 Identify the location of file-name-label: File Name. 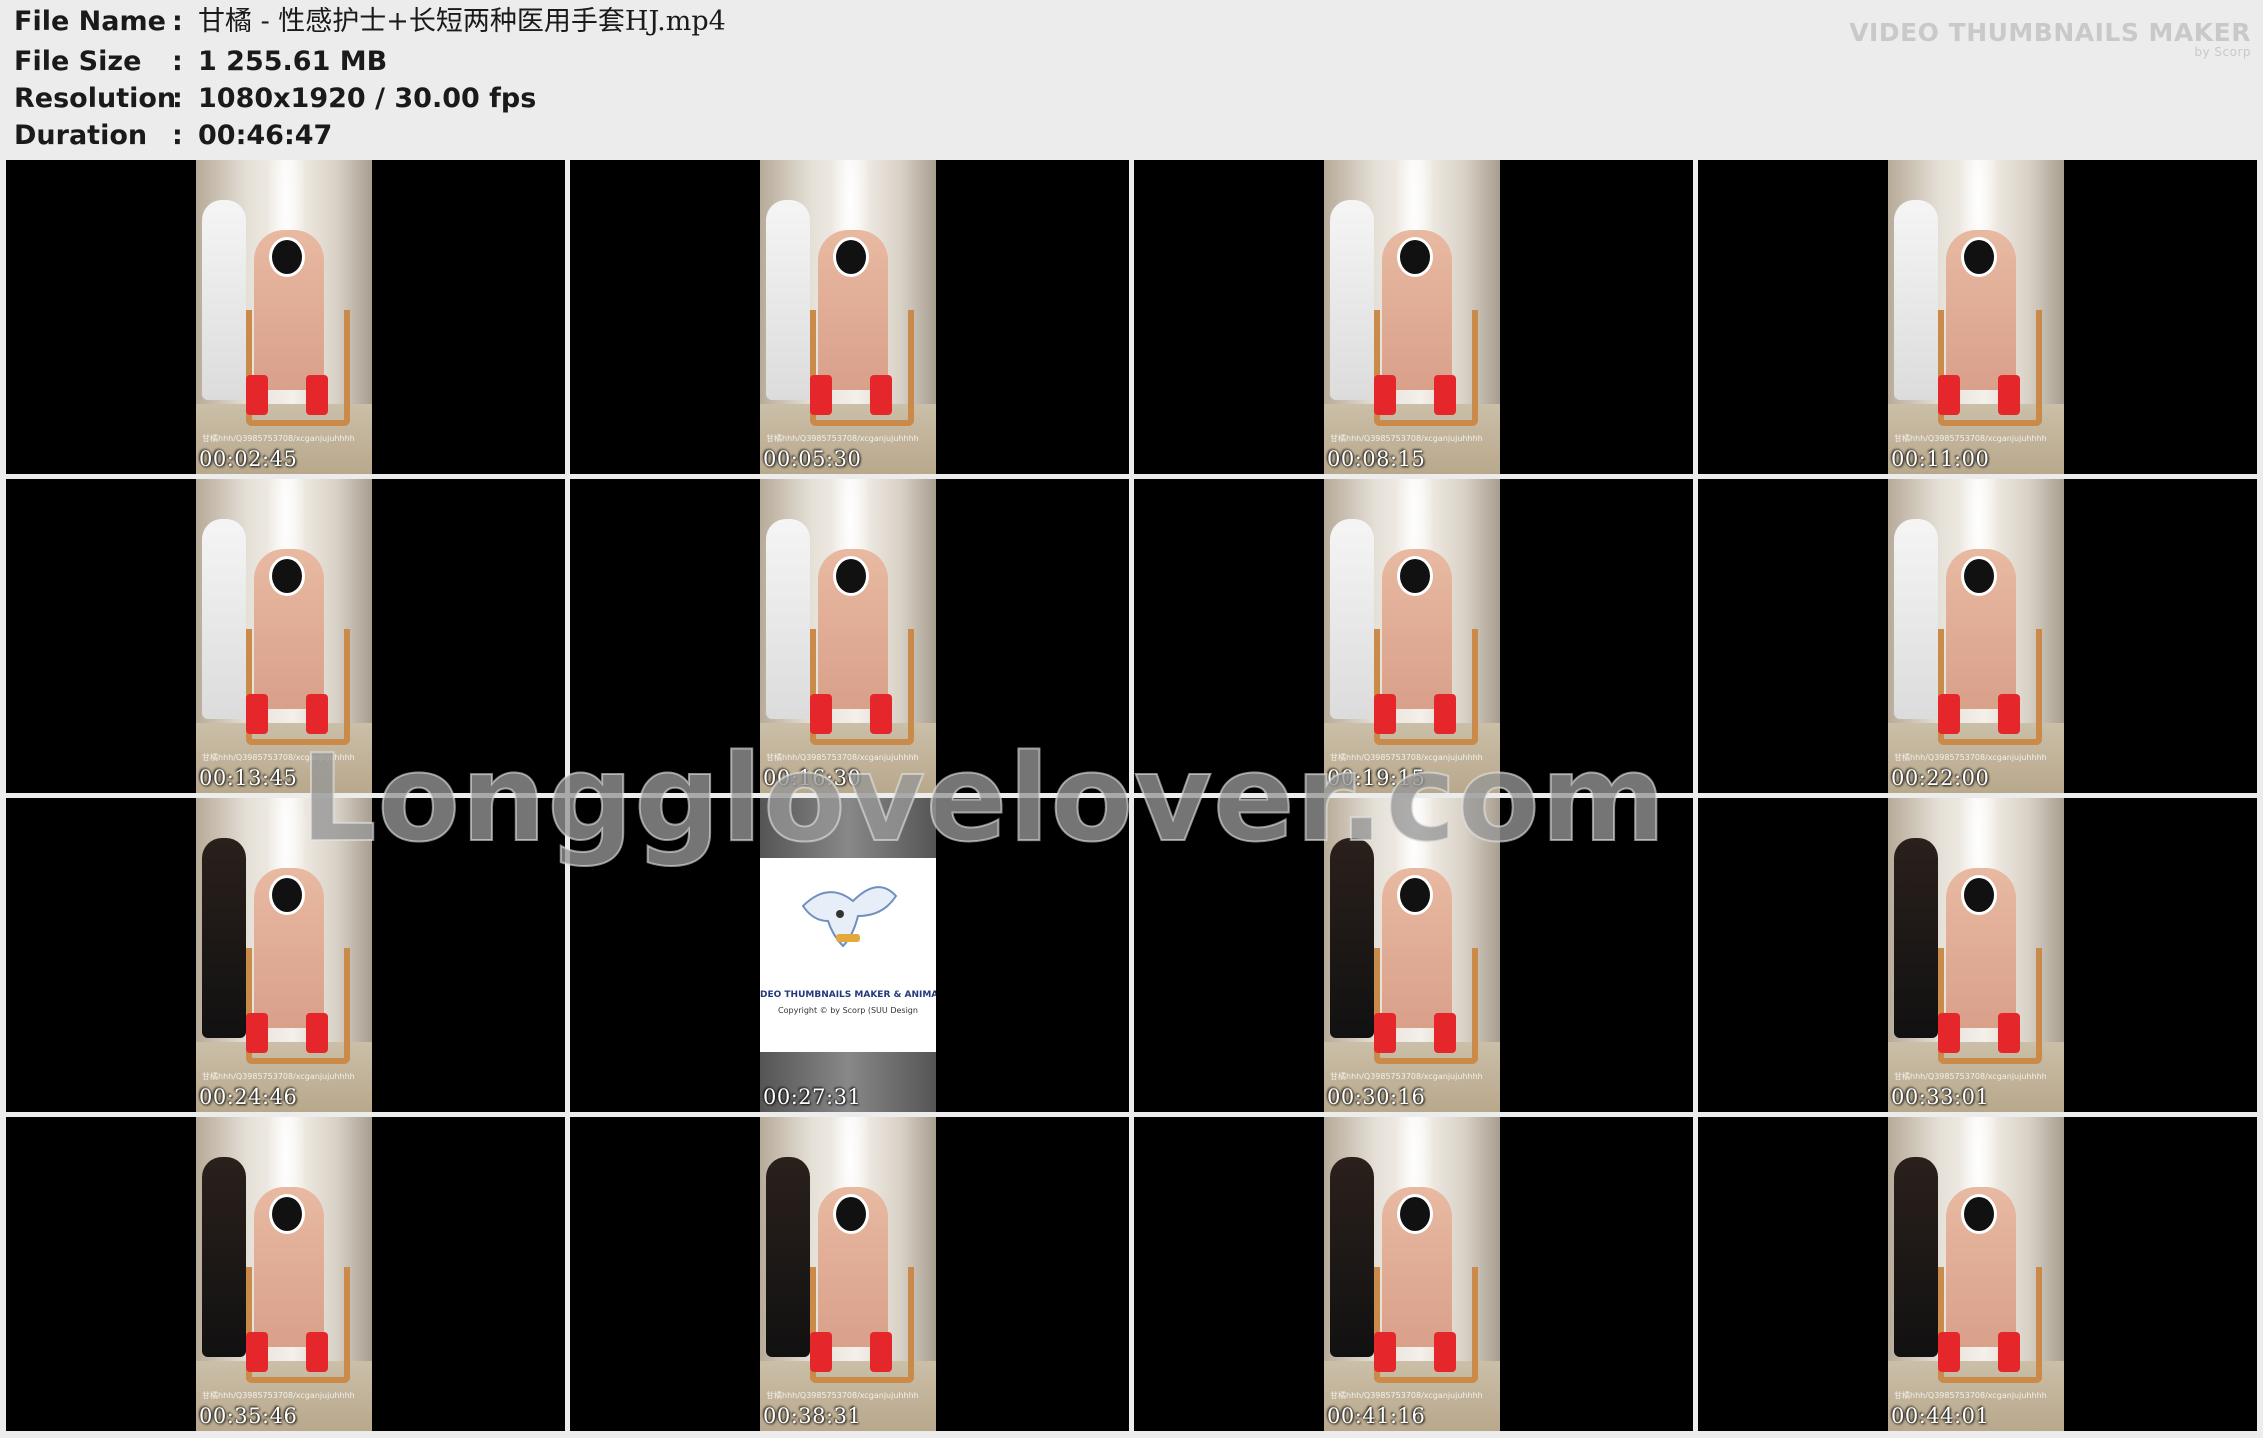
(90, 21).